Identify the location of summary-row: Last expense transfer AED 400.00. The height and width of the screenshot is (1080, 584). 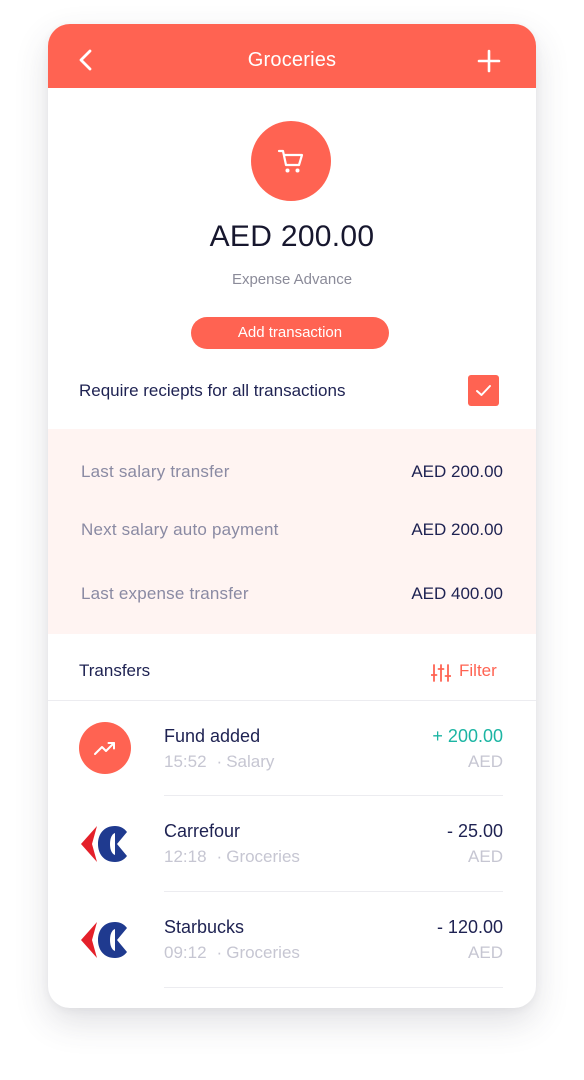
(292, 596).